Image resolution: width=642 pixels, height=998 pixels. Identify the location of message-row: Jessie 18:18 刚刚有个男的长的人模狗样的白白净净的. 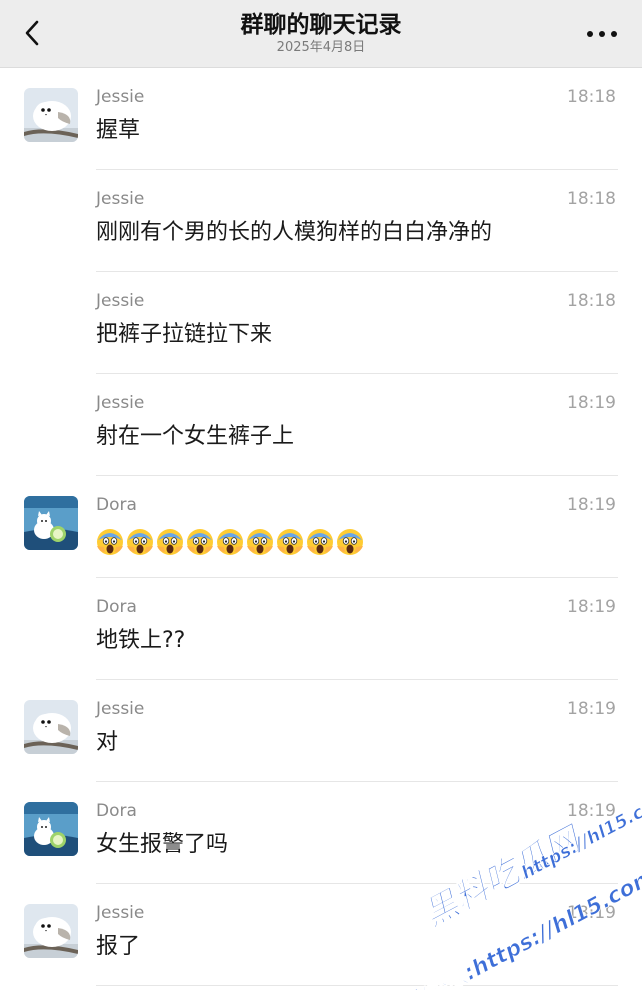
(321, 221).